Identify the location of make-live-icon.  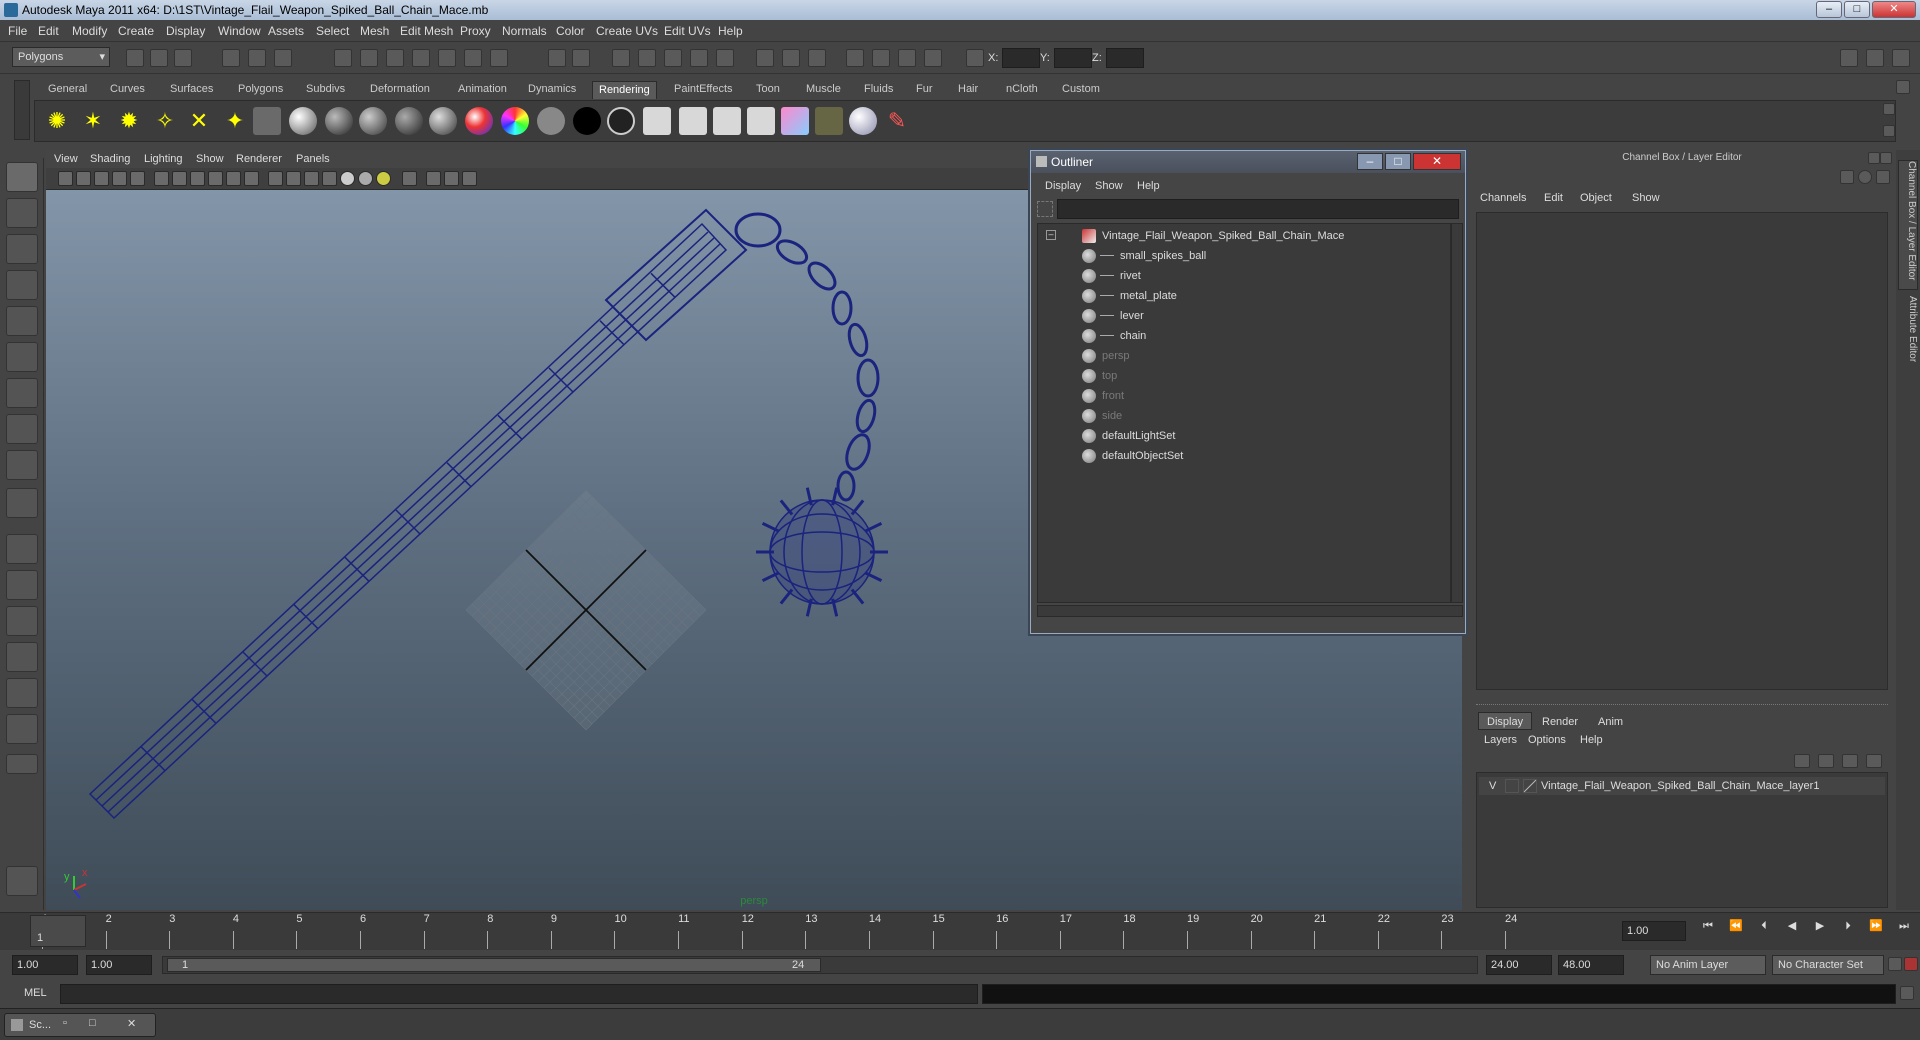
(447, 58).